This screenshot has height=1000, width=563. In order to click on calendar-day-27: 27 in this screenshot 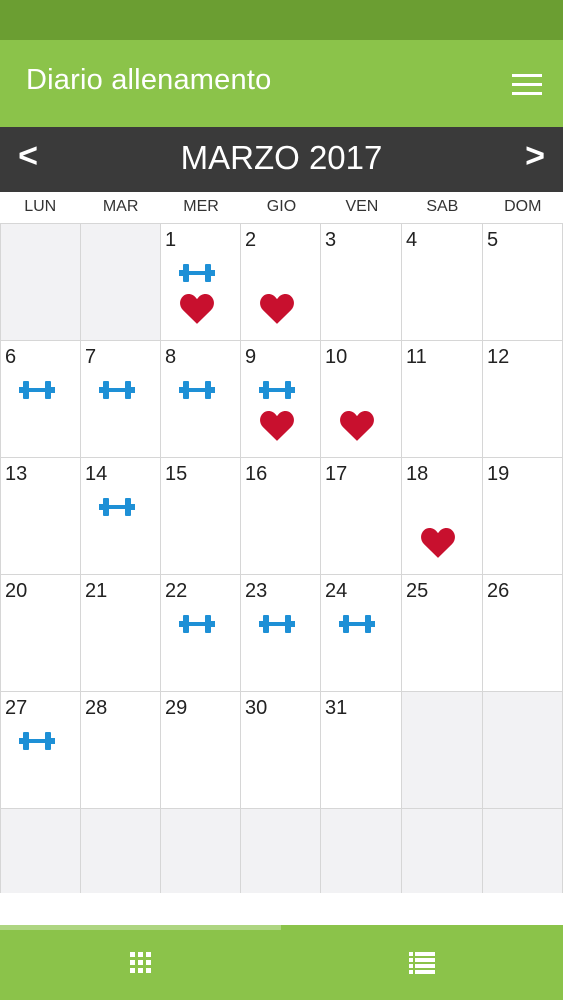, I will do `click(40, 750)`.